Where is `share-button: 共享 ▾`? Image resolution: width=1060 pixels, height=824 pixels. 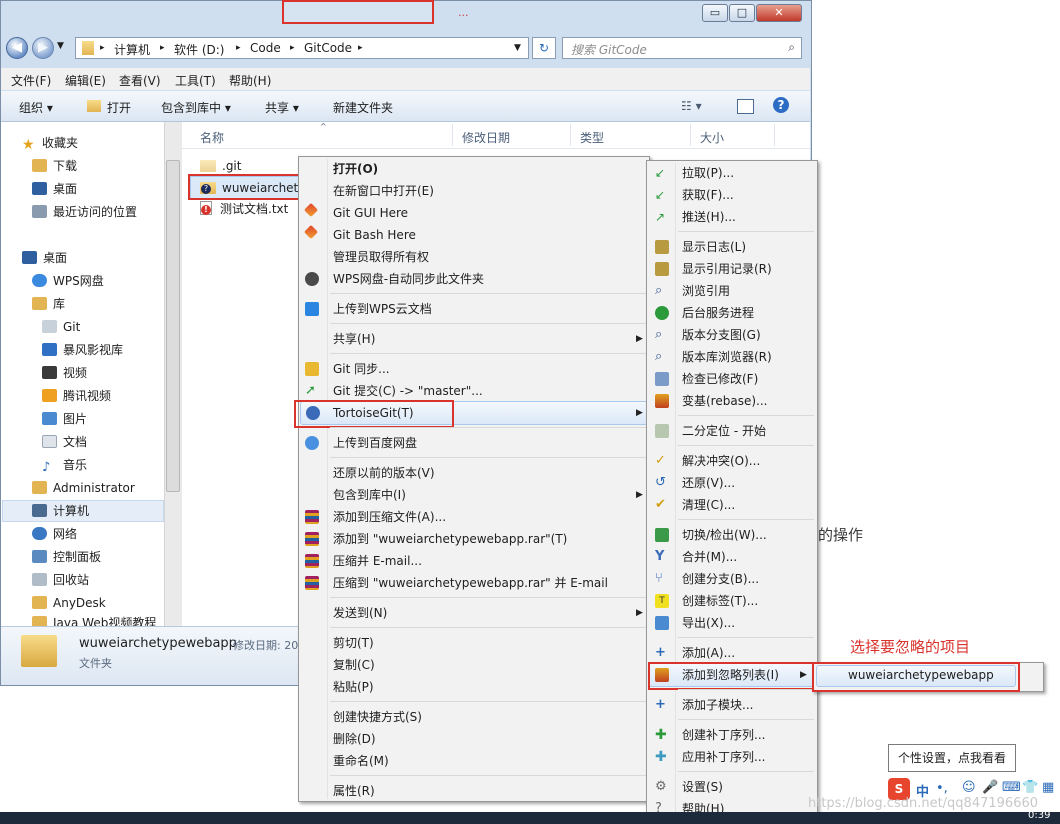
share-button: 共享 ▾ is located at coordinates (282, 107).